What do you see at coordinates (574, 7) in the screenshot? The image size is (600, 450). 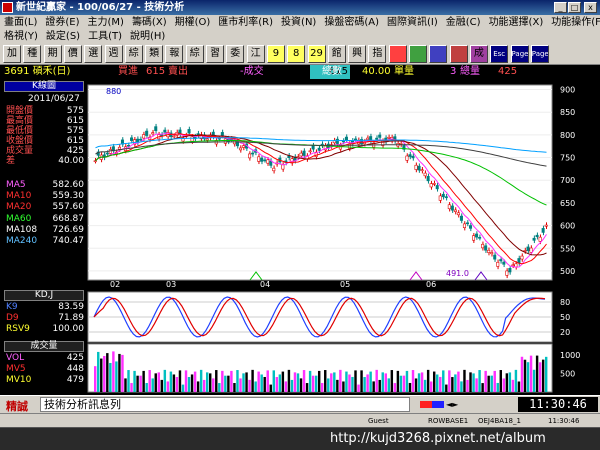 I see `maximize-button: □` at bounding box center [574, 7].